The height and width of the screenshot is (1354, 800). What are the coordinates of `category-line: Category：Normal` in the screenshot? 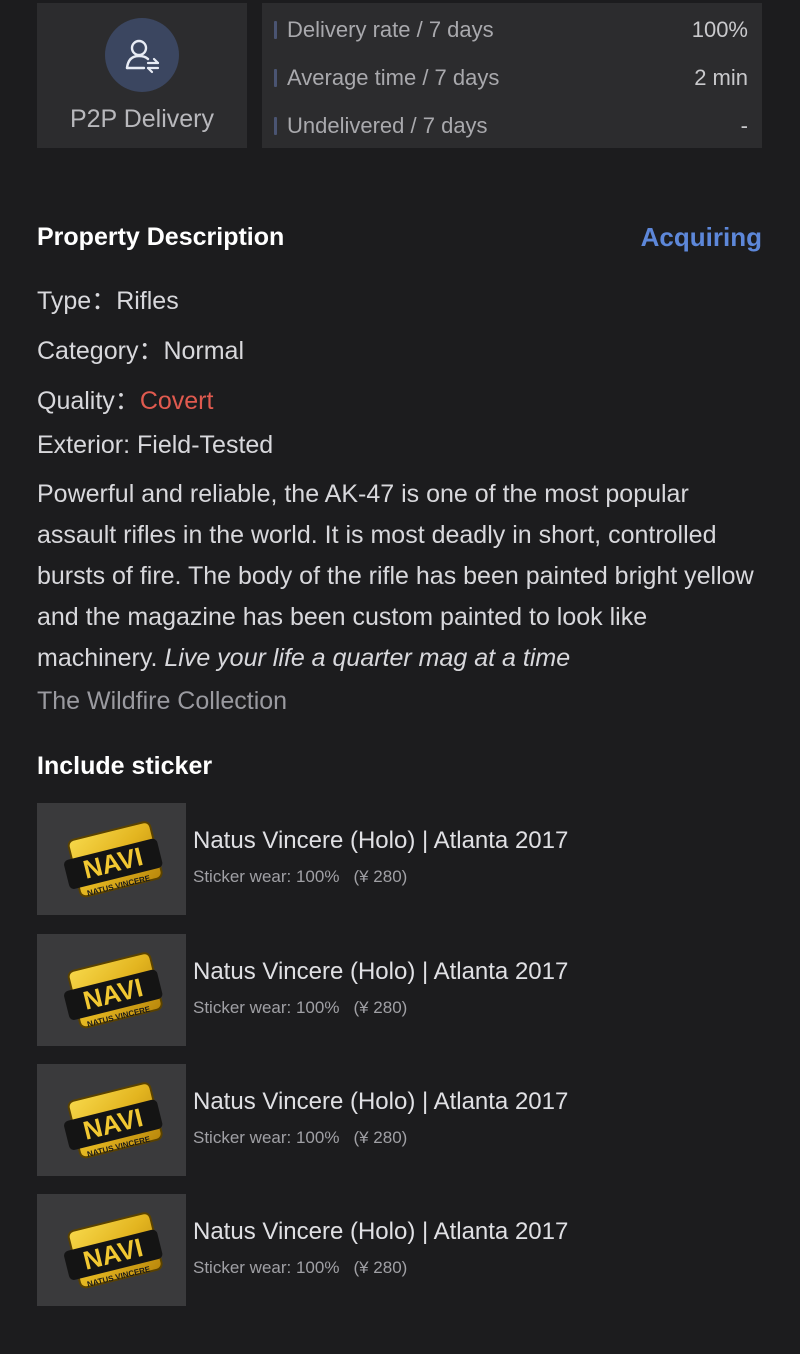 It's located at (140, 349).